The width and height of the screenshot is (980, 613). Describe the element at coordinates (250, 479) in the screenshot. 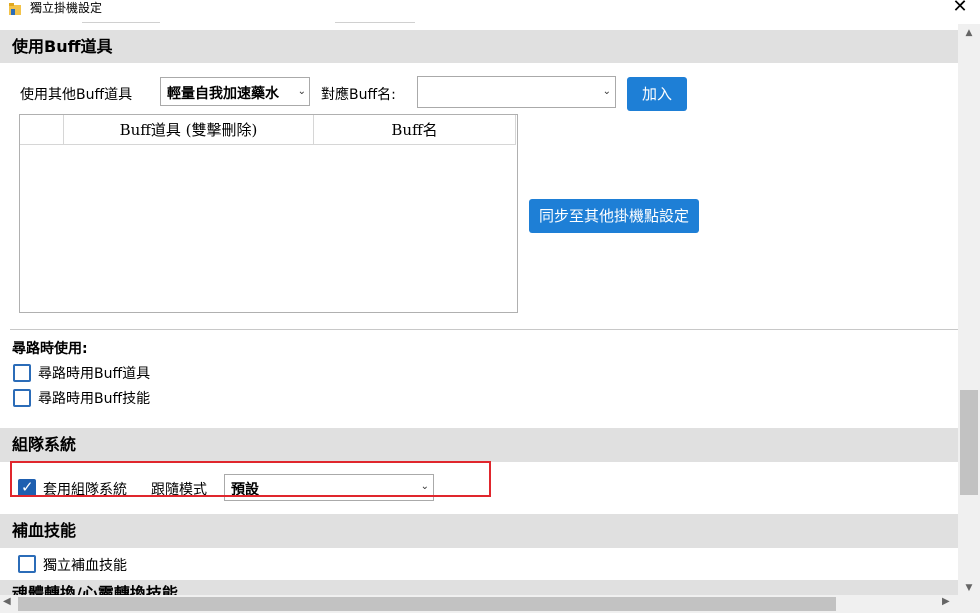

I see `highlight-box` at that location.